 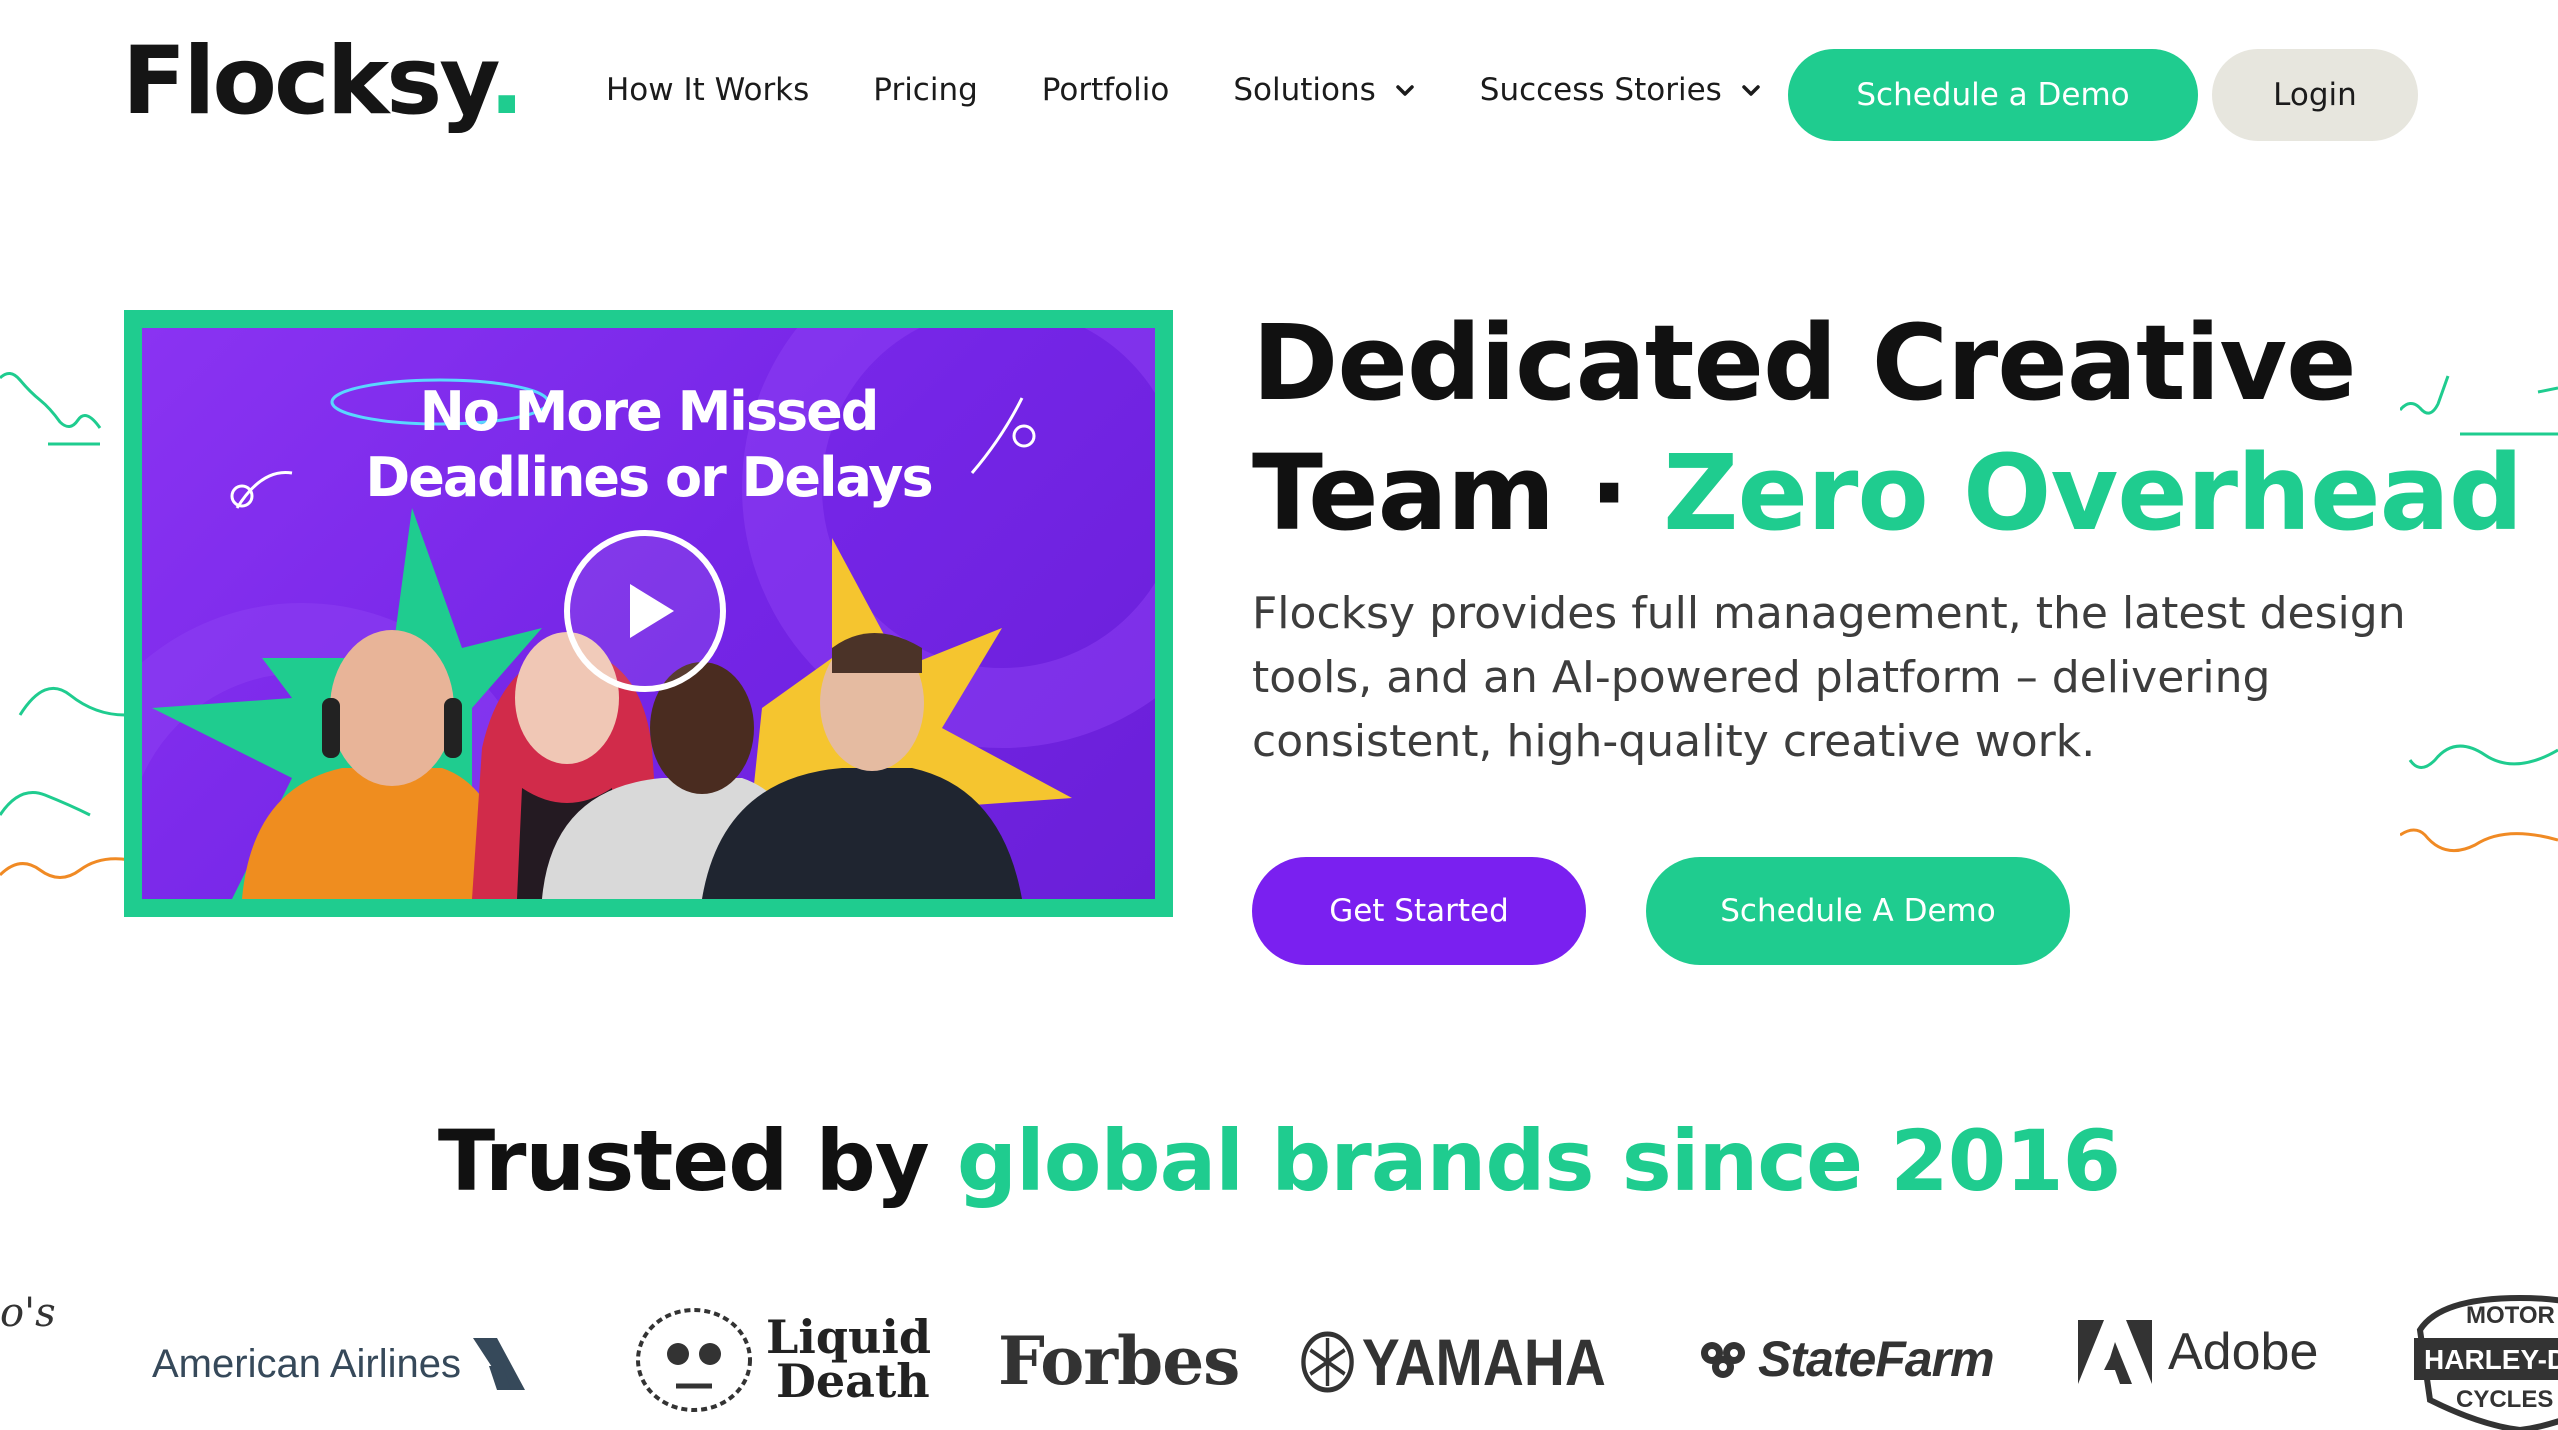 I want to click on trusted-heading: Trusted by global brands since 2016, so click(x=1279, y=1161).